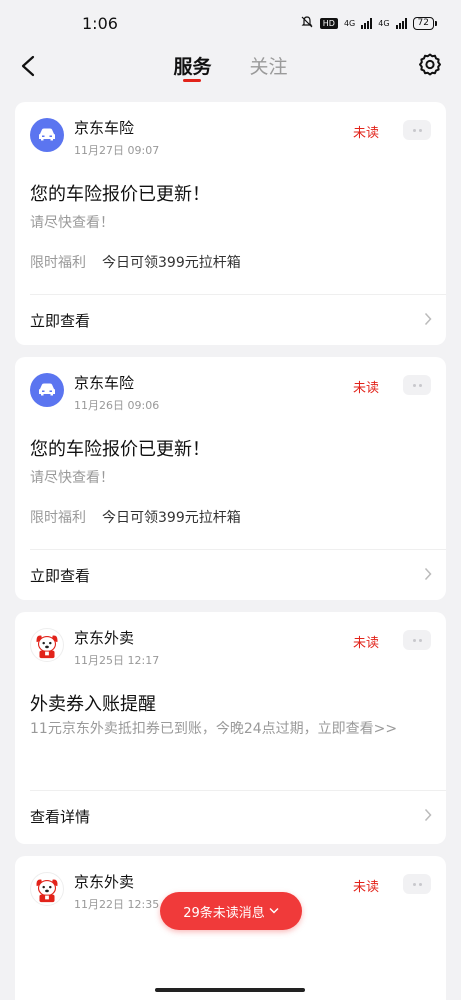 The image size is (461, 1000). I want to click on network-label-1: 4G, so click(349, 23).